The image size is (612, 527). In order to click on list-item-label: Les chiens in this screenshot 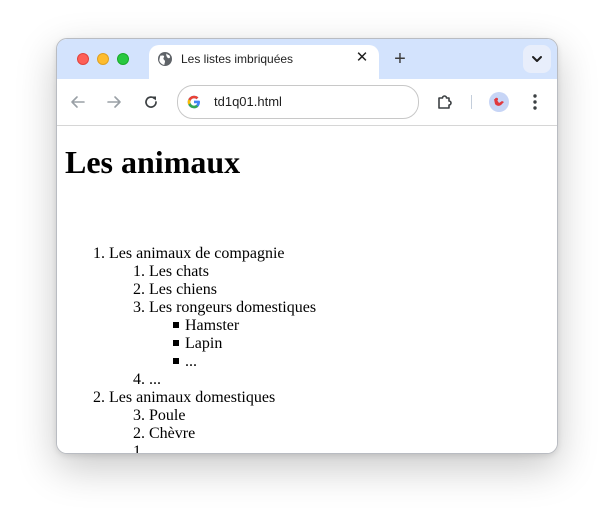, I will do `click(183, 289)`.